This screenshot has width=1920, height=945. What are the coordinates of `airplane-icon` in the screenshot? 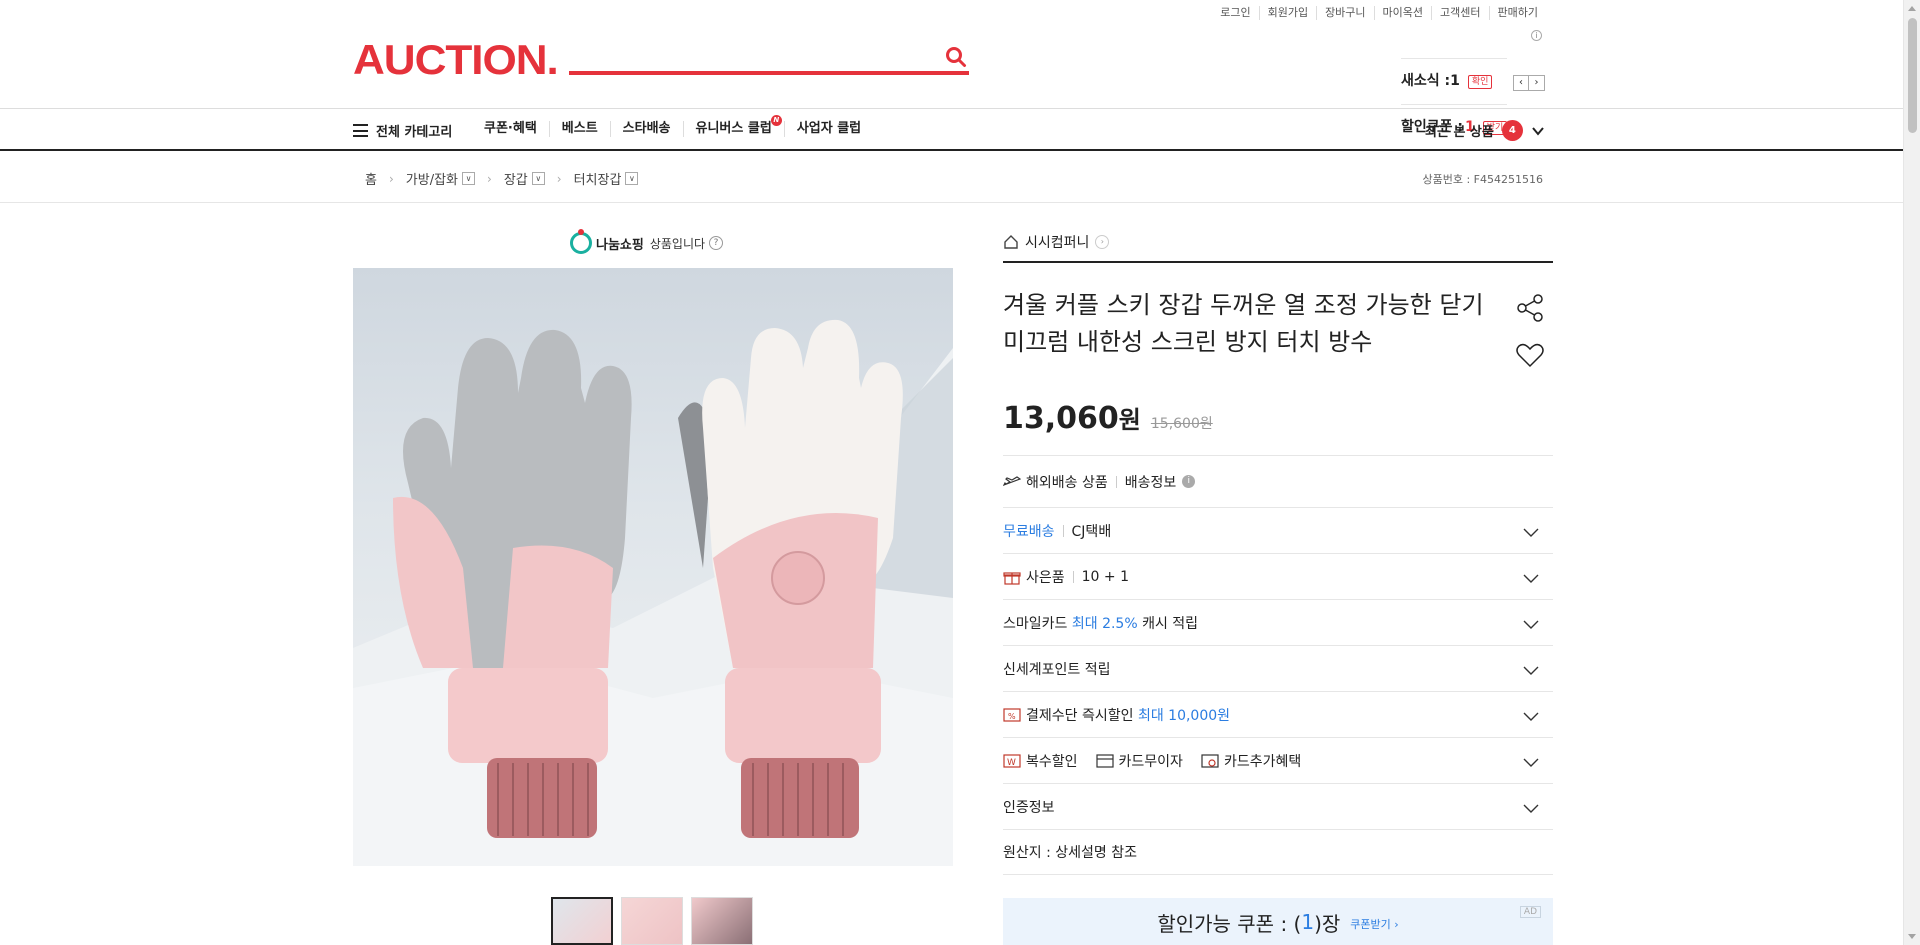 It's located at (1012, 480).